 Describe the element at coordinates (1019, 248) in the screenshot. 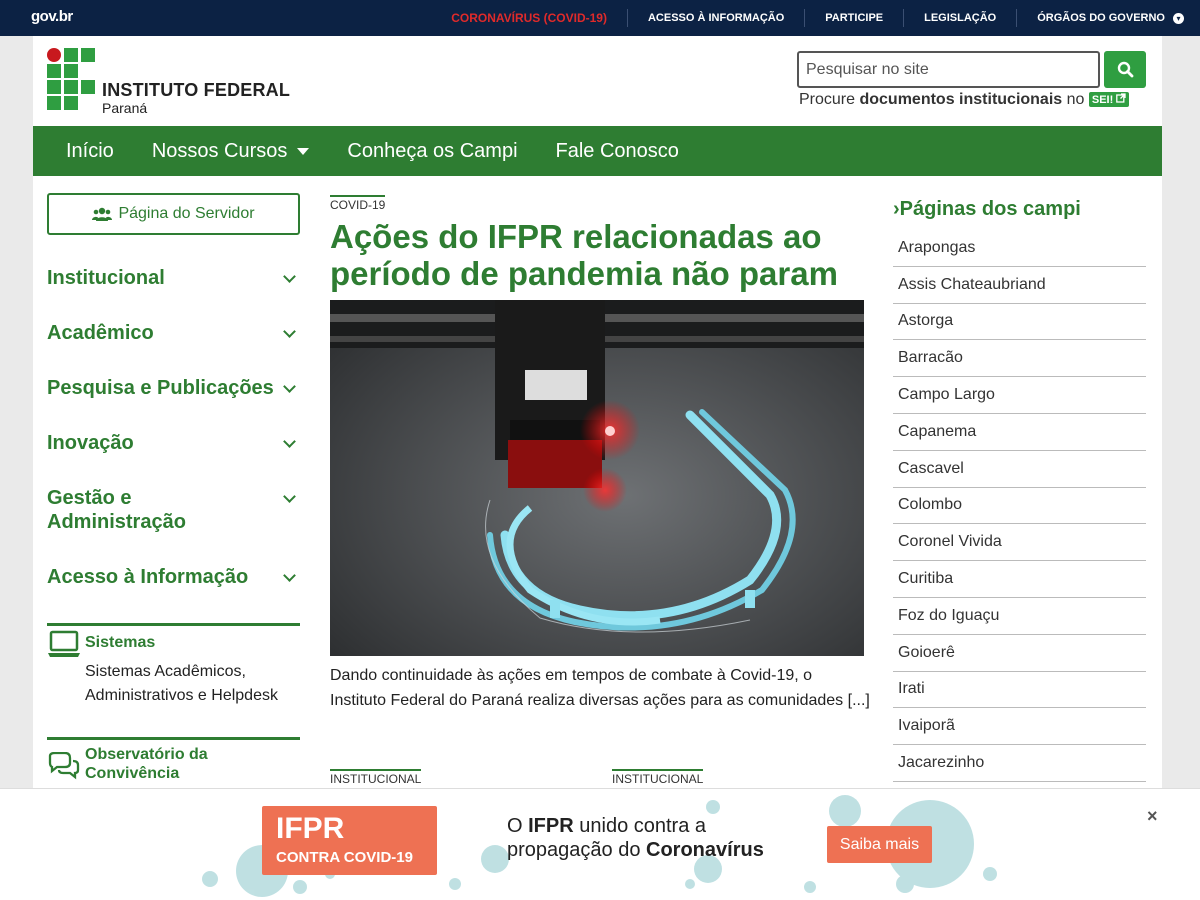

I see `campus-link: Arapongas` at that location.